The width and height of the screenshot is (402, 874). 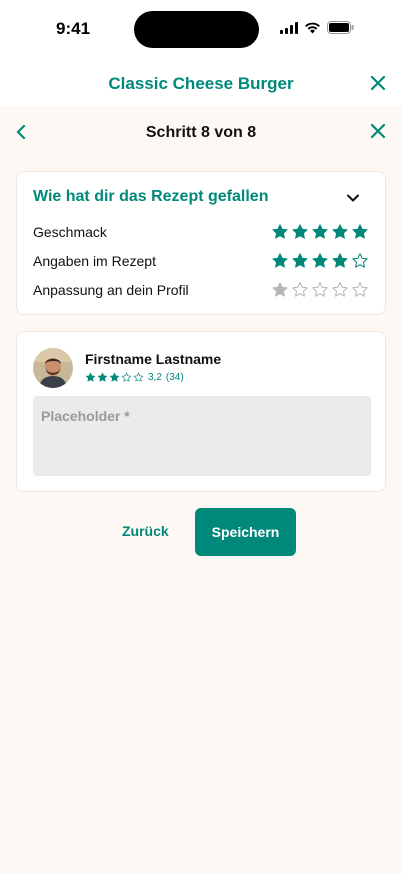 What do you see at coordinates (202, 436) in the screenshot?
I see `comment-input: Placeholder *` at bounding box center [202, 436].